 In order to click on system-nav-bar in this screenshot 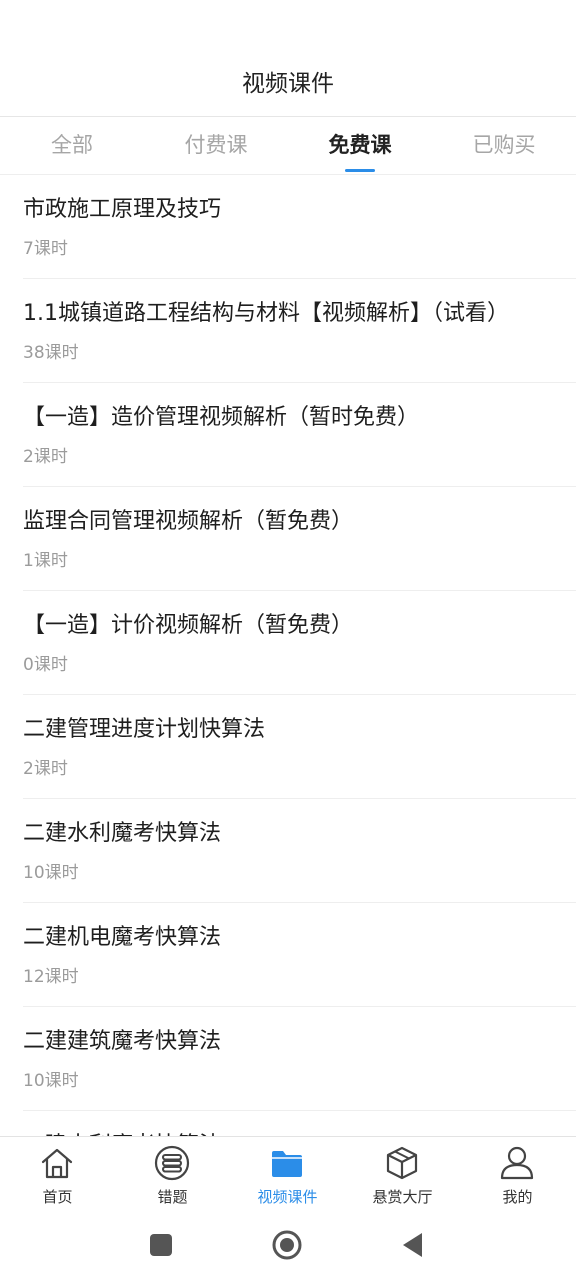, I will do `click(288, 1246)`.